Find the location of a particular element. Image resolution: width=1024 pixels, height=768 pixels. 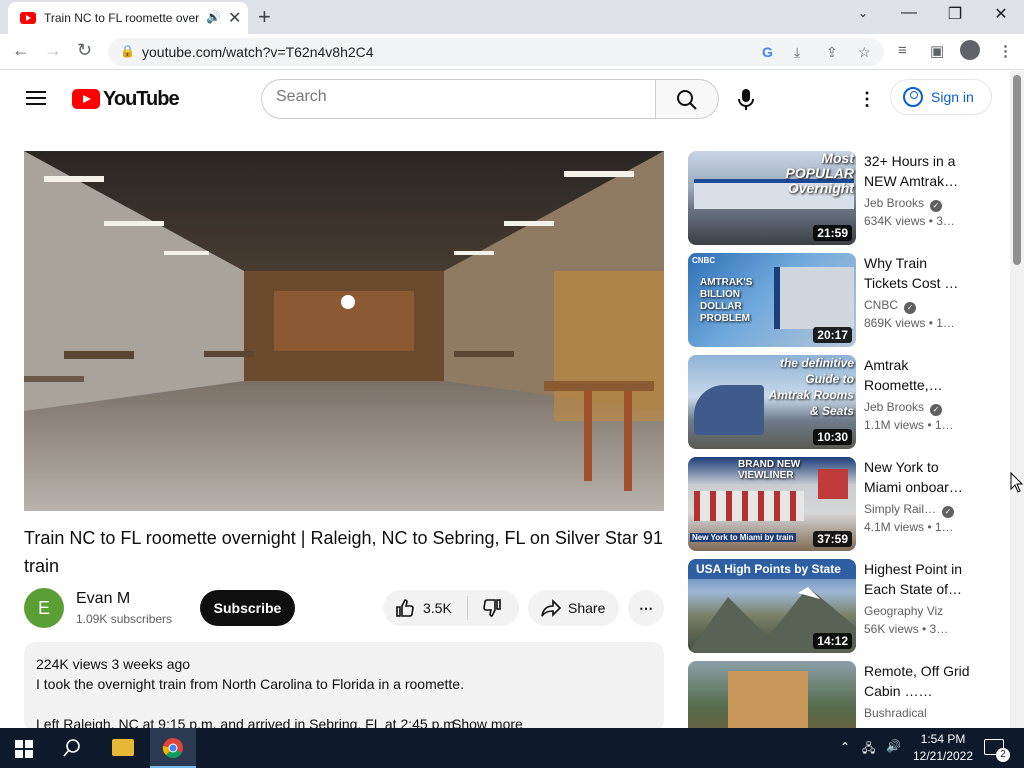

share-label: Share is located at coordinates (587, 608).